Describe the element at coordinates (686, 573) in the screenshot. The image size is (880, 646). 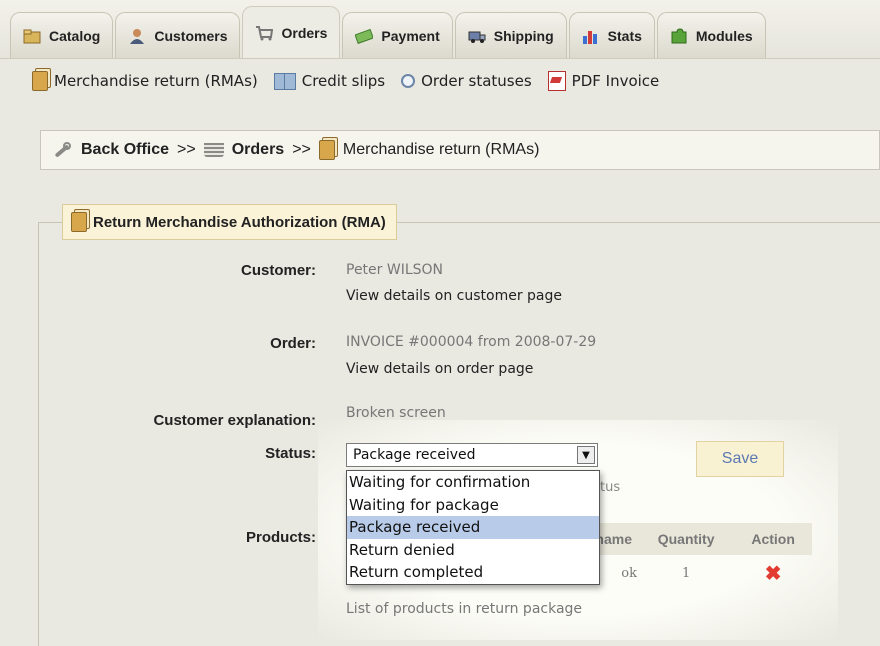
I see `product-quantity: 1` at that location.